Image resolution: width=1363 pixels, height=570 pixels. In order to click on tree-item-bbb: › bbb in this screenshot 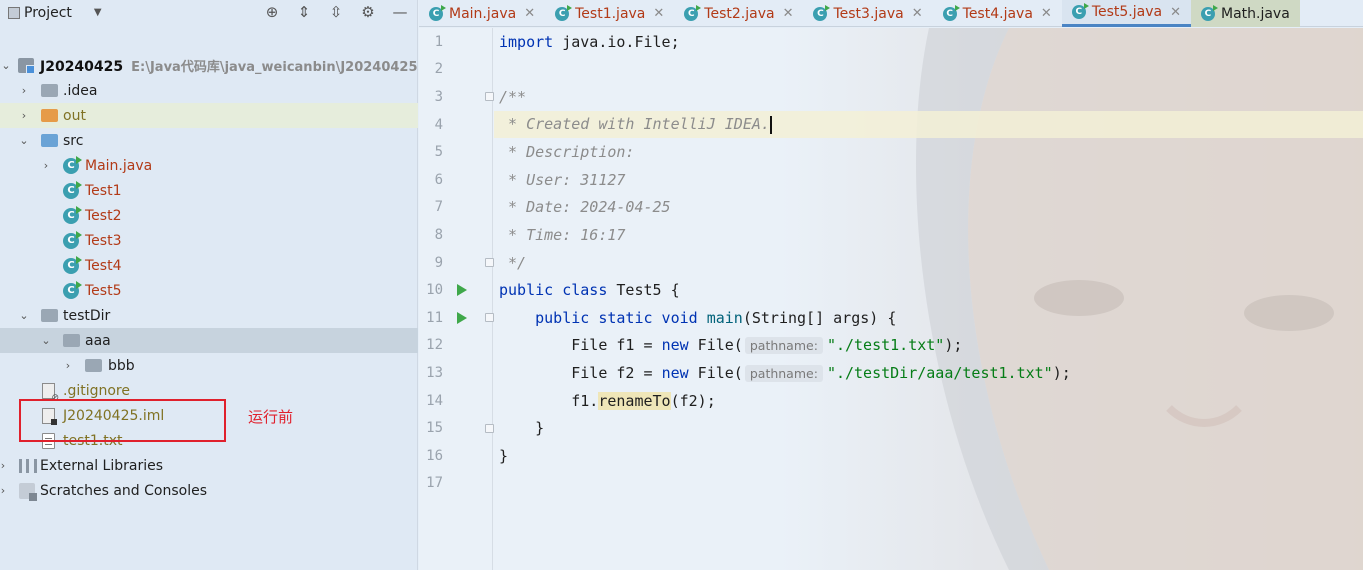, I will do `click(209, 365)`.